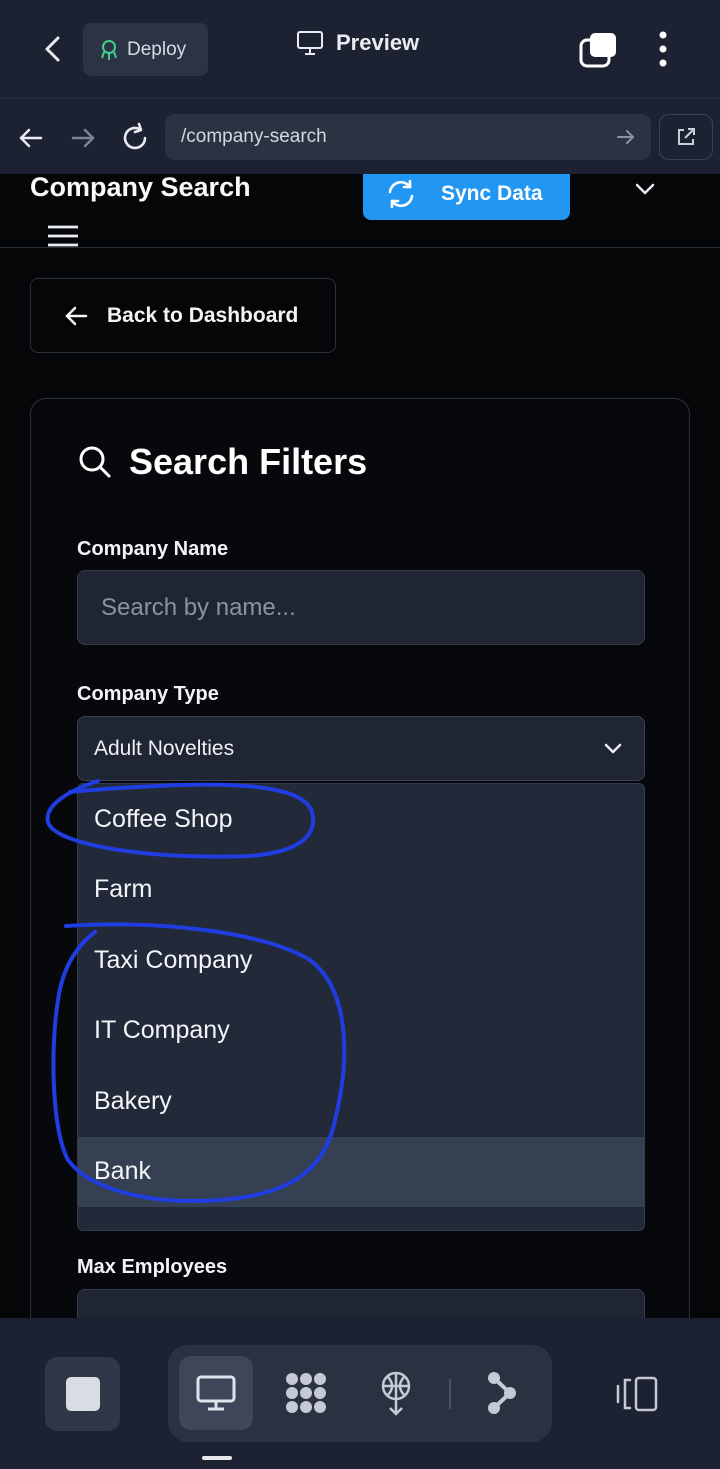 The width and height of the screenshot is (720, 1469). I want to click on open-external-button, so click(686, 137).